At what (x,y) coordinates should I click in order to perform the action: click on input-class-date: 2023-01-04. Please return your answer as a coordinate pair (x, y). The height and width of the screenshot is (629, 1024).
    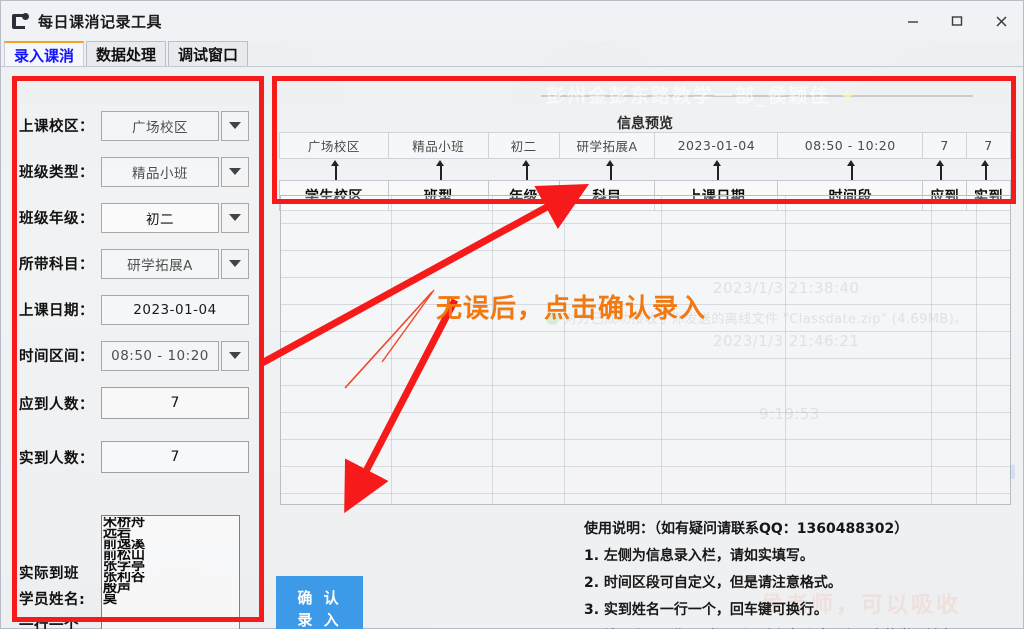
    Looking at the image, I should click on (175, 309).